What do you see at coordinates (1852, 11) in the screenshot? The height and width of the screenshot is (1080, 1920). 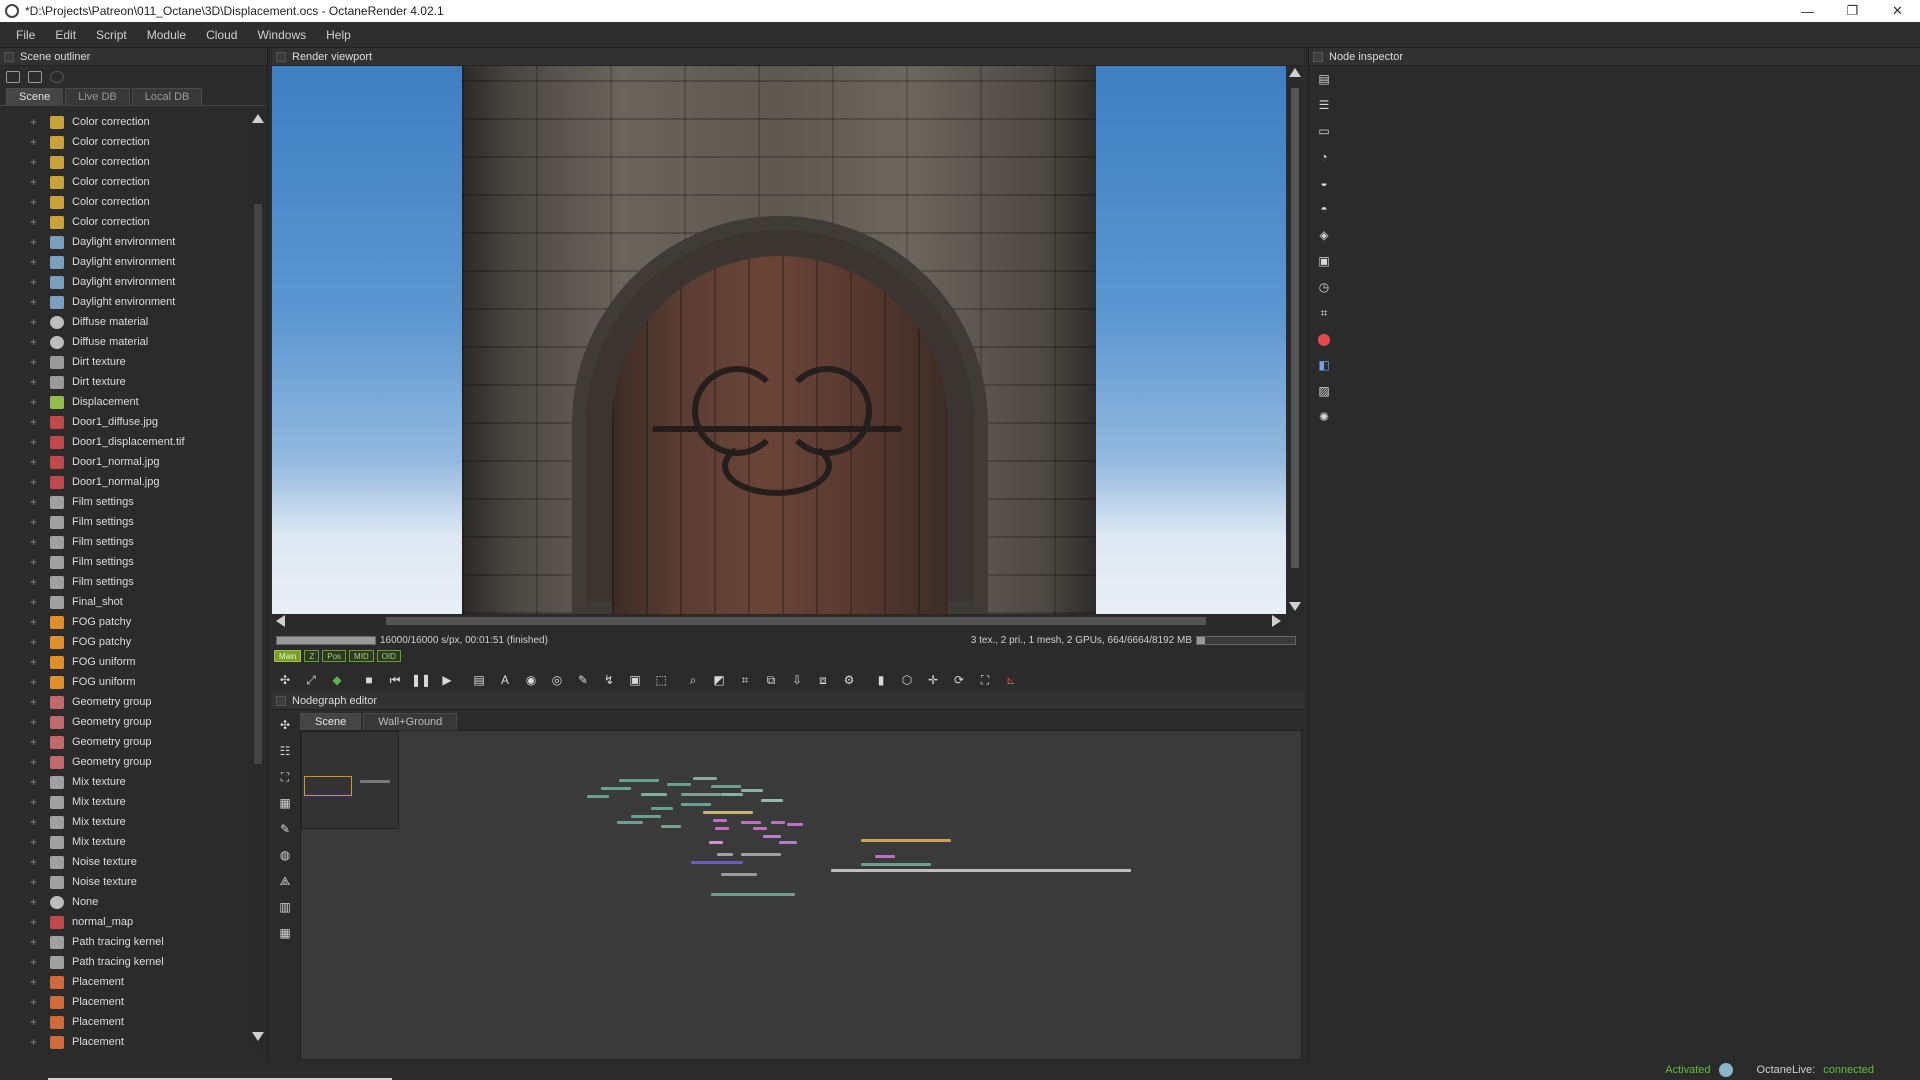 I see `maximize-button: ❐` at bounding box center [1852, 11].